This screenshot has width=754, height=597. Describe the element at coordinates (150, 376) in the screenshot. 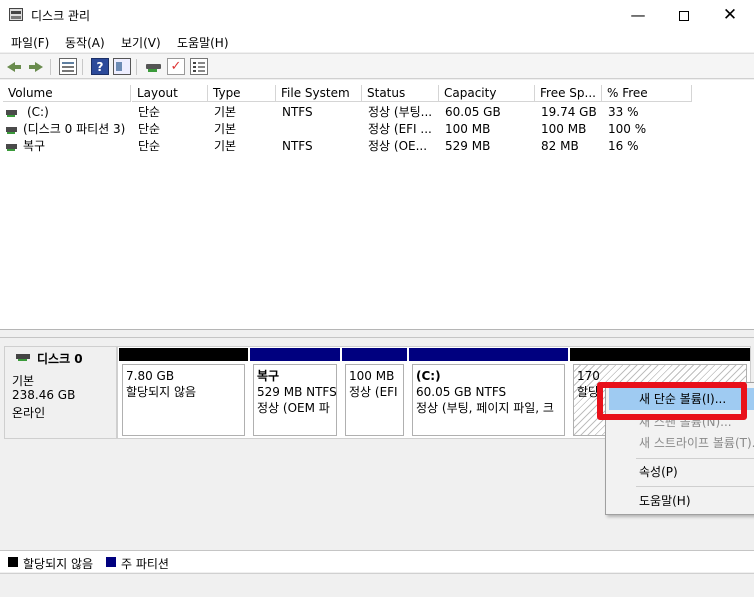

I see `partition-size: 7.80 GB` at that location.